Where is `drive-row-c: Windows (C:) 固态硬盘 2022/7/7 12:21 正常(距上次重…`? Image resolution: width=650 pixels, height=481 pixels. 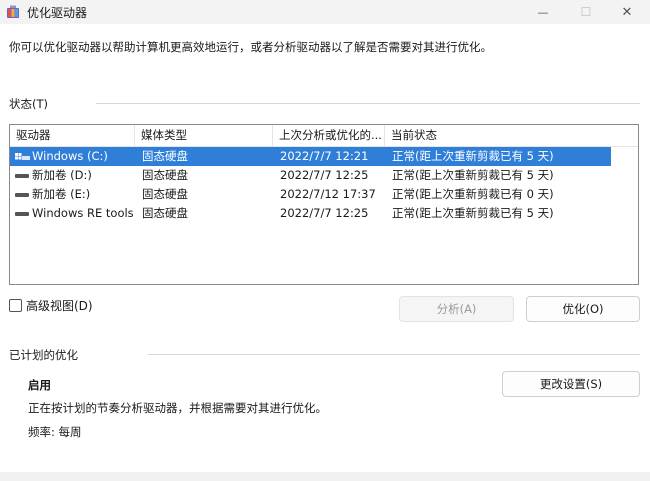
drive-row-c: Windows (C:) 固态硬盘 2022/7/7 12:21 正常(距上次重… is located at coordinates (310, 156).